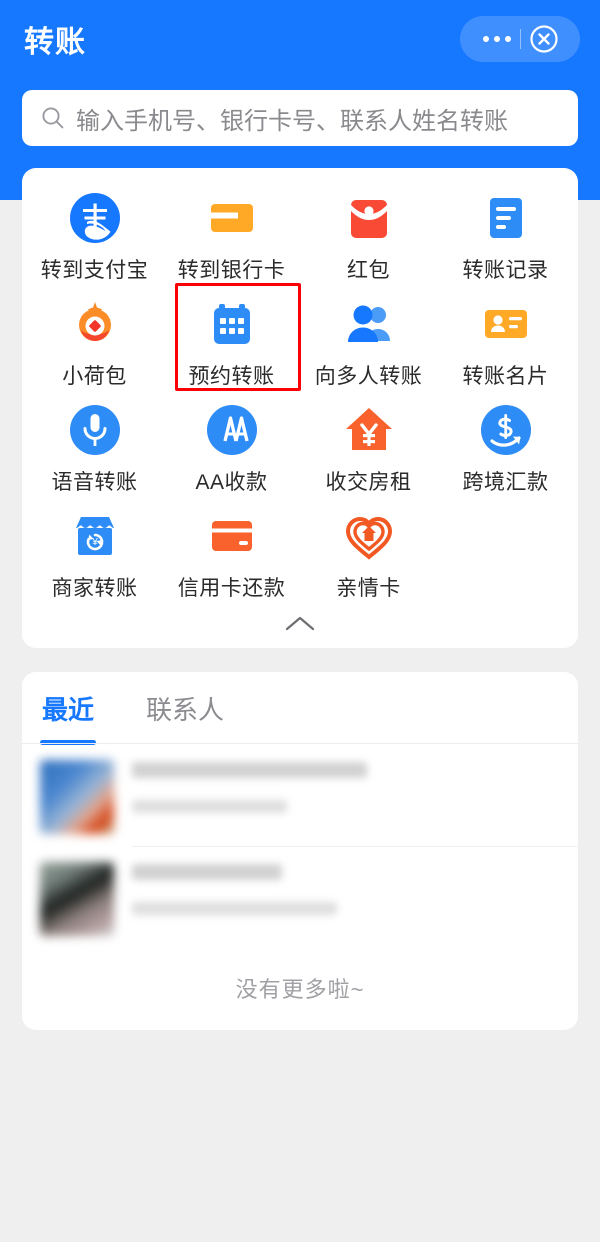 The image size is (600, 1242). I want to click on grid-item-label: 转账名片, so click(505, 376).